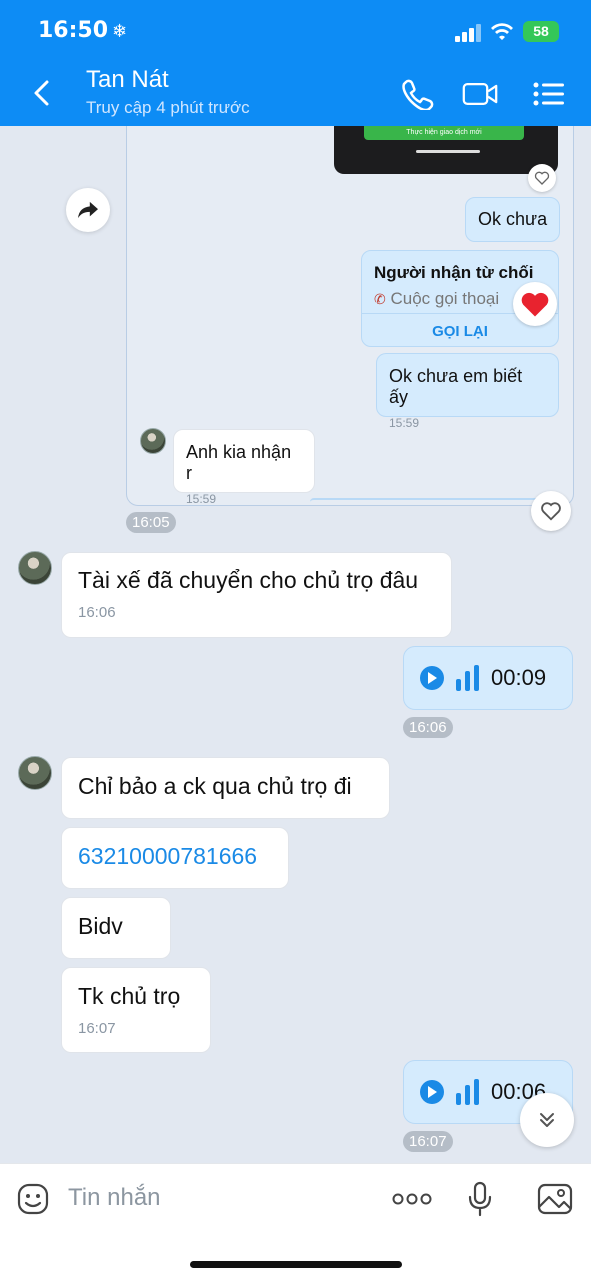  Describe the element at coordinates (460, 331) in the screenshot. I see `call-again-button: GỌI LẠI` at that location.